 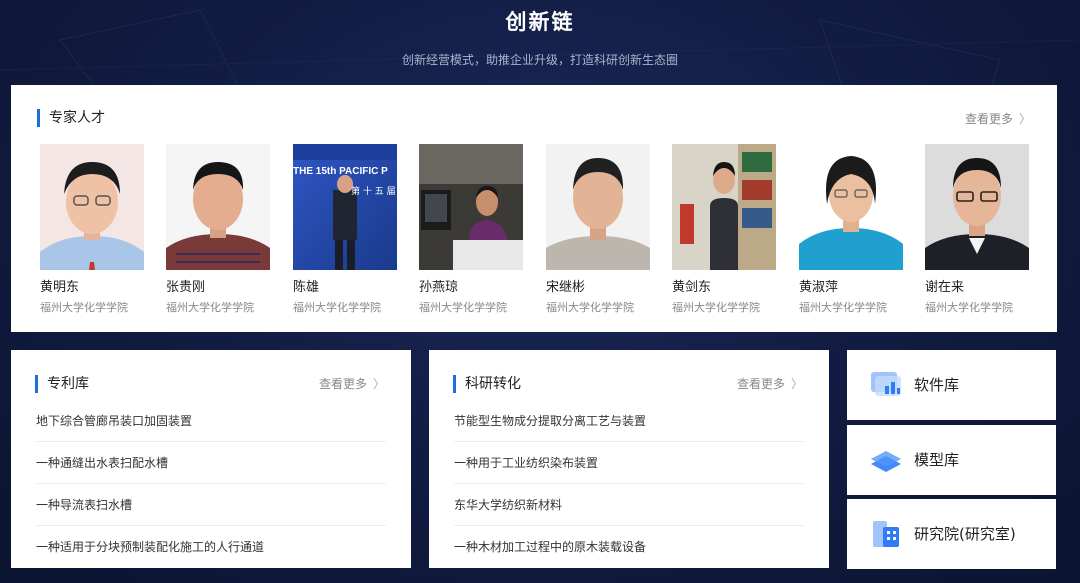 I want to click on expert-card: 宋继彬 福州大学化学学院, so click(x=598, y=229).